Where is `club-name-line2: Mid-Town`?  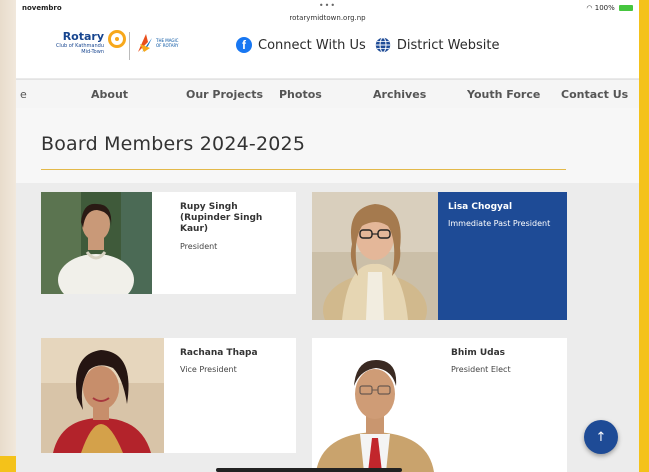
club-name-line2: Mid-Town is located at coordinates (92, 52).